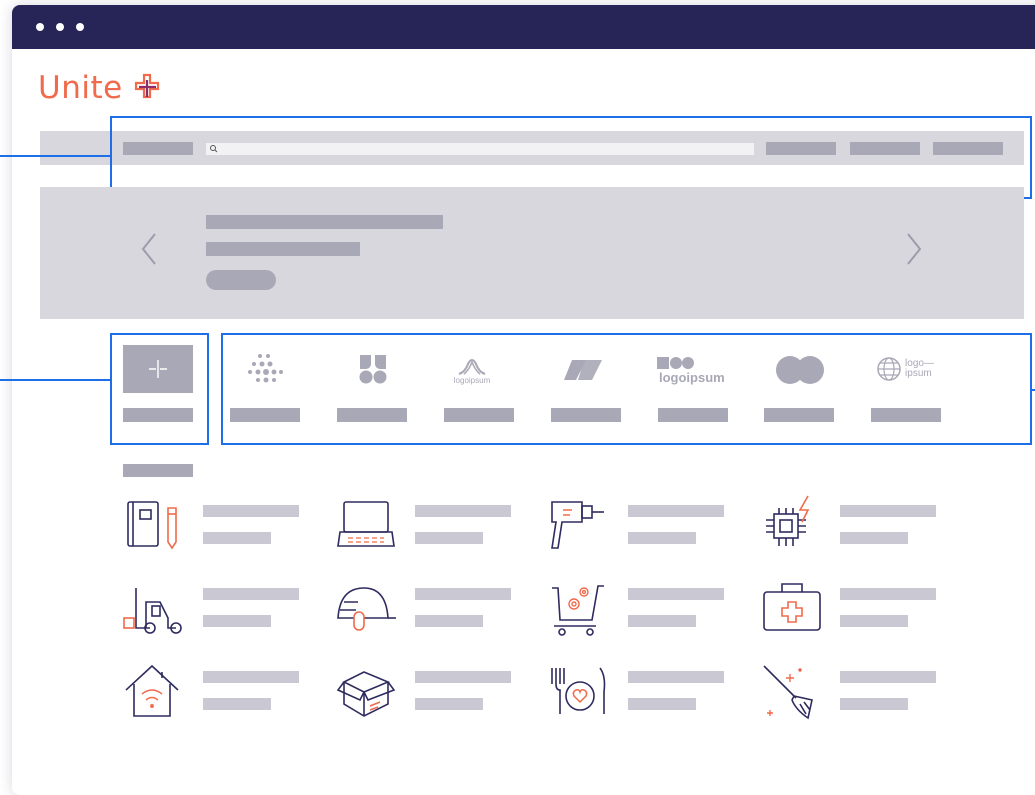 Image resolution: width=1035 pixels, height=795 pixels. What do you see at coordinates (56, 380) in the screenshot?
I see `add-tile-callout-line` at bounding box center [56, 380].